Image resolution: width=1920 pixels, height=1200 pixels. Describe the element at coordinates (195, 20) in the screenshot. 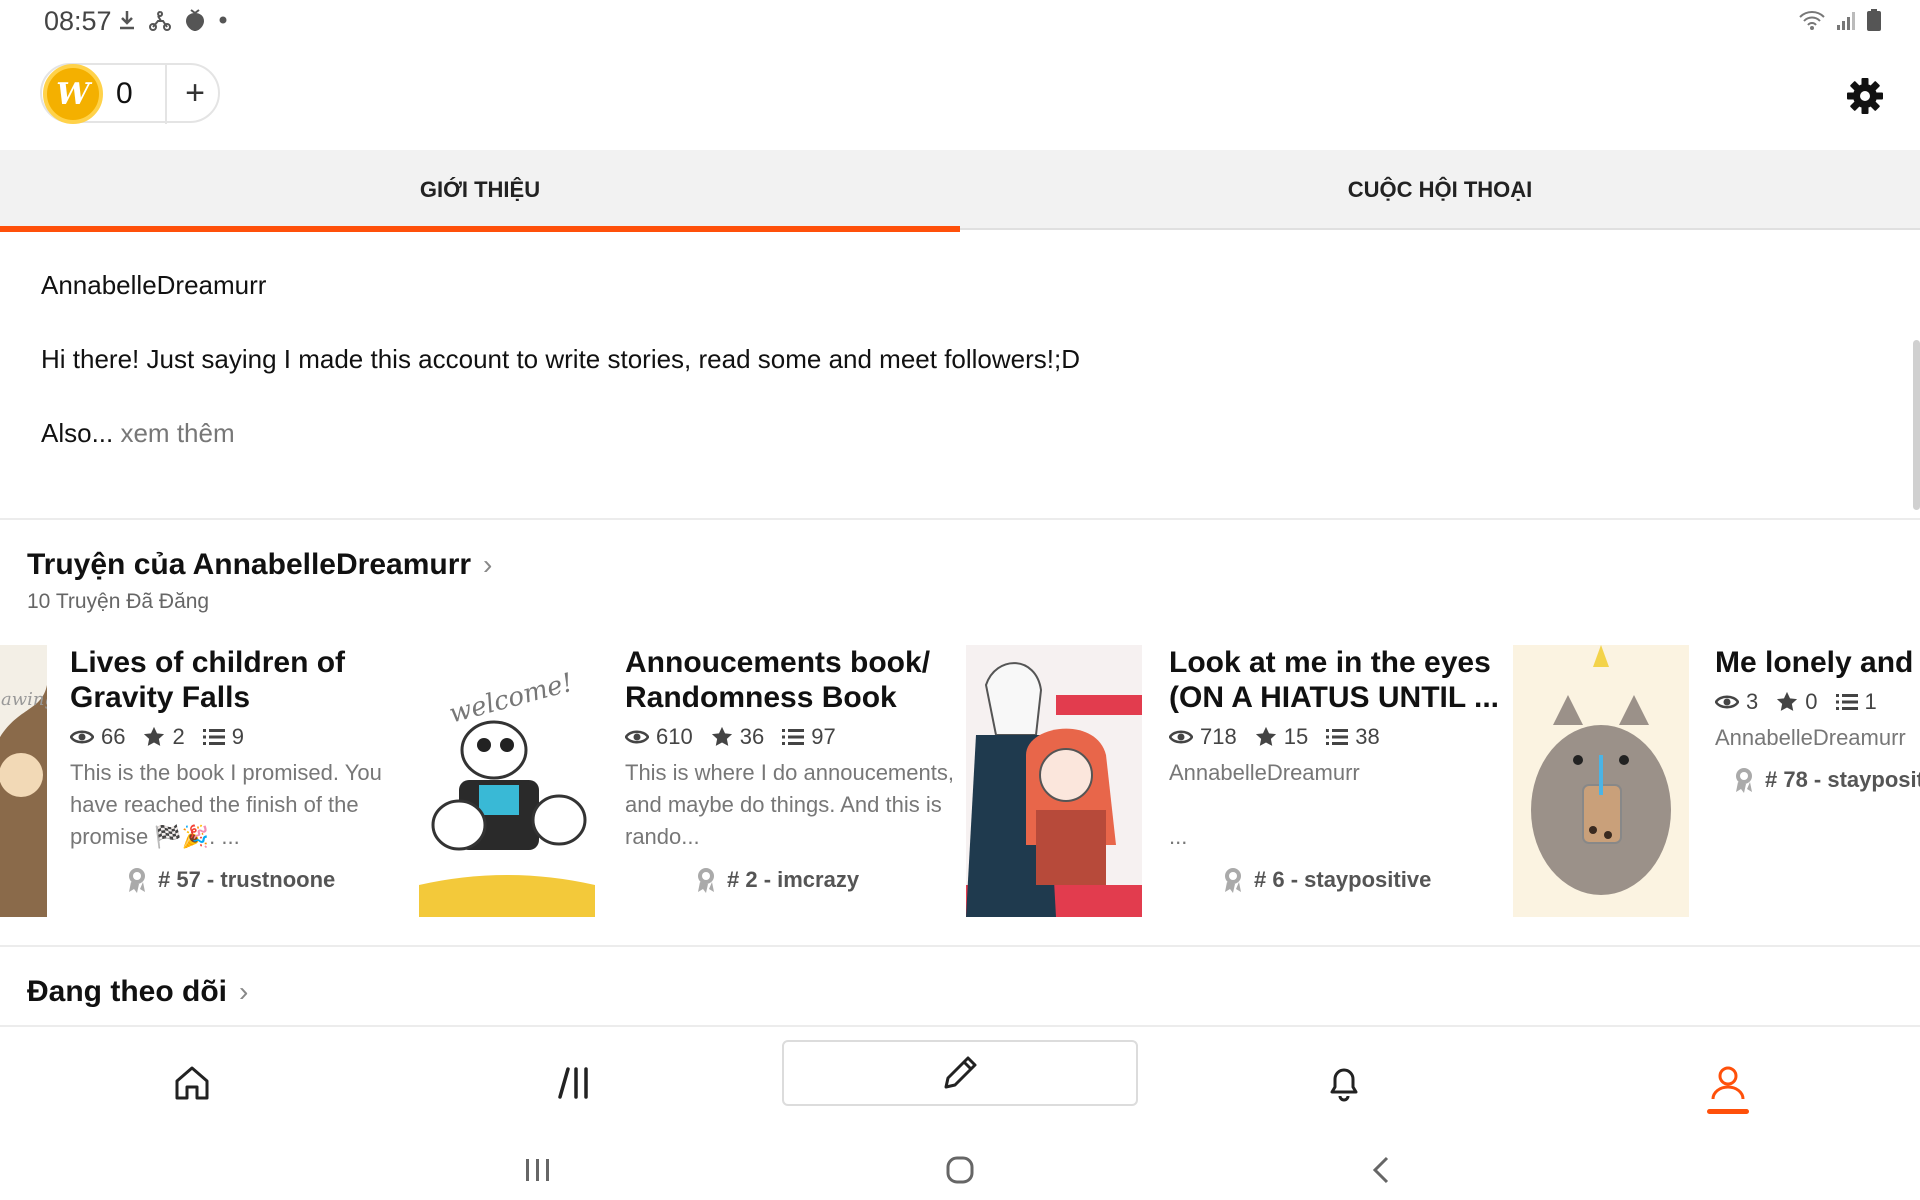

I see `strawberry-app-icon` at that location.